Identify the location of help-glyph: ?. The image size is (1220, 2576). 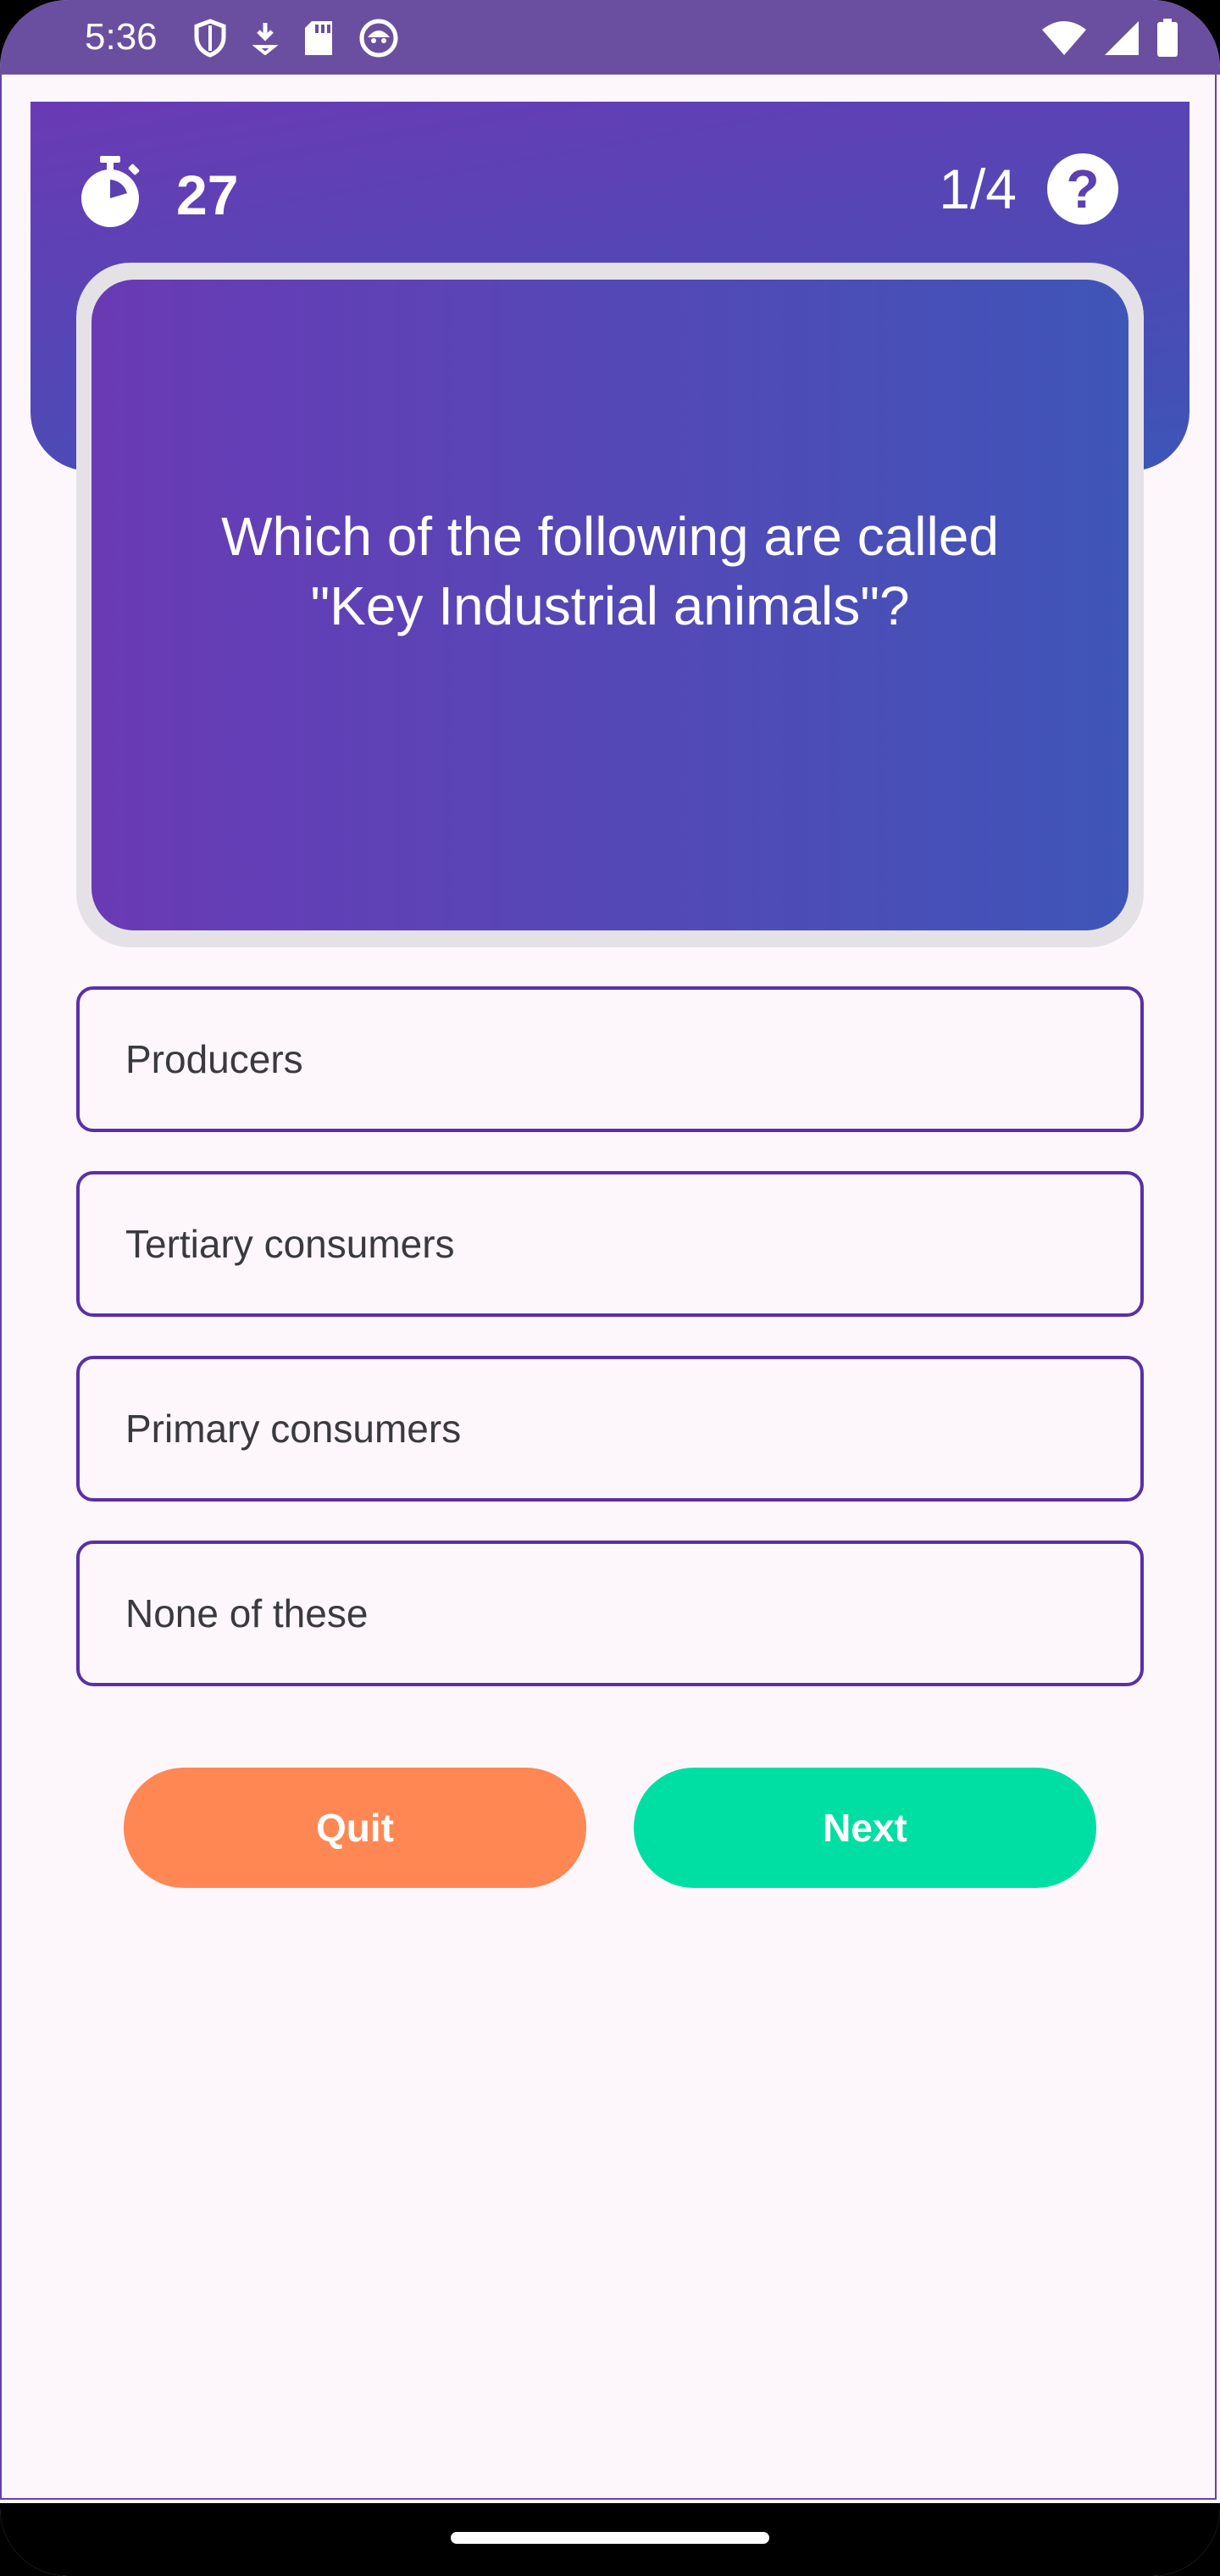
(1083, 188).